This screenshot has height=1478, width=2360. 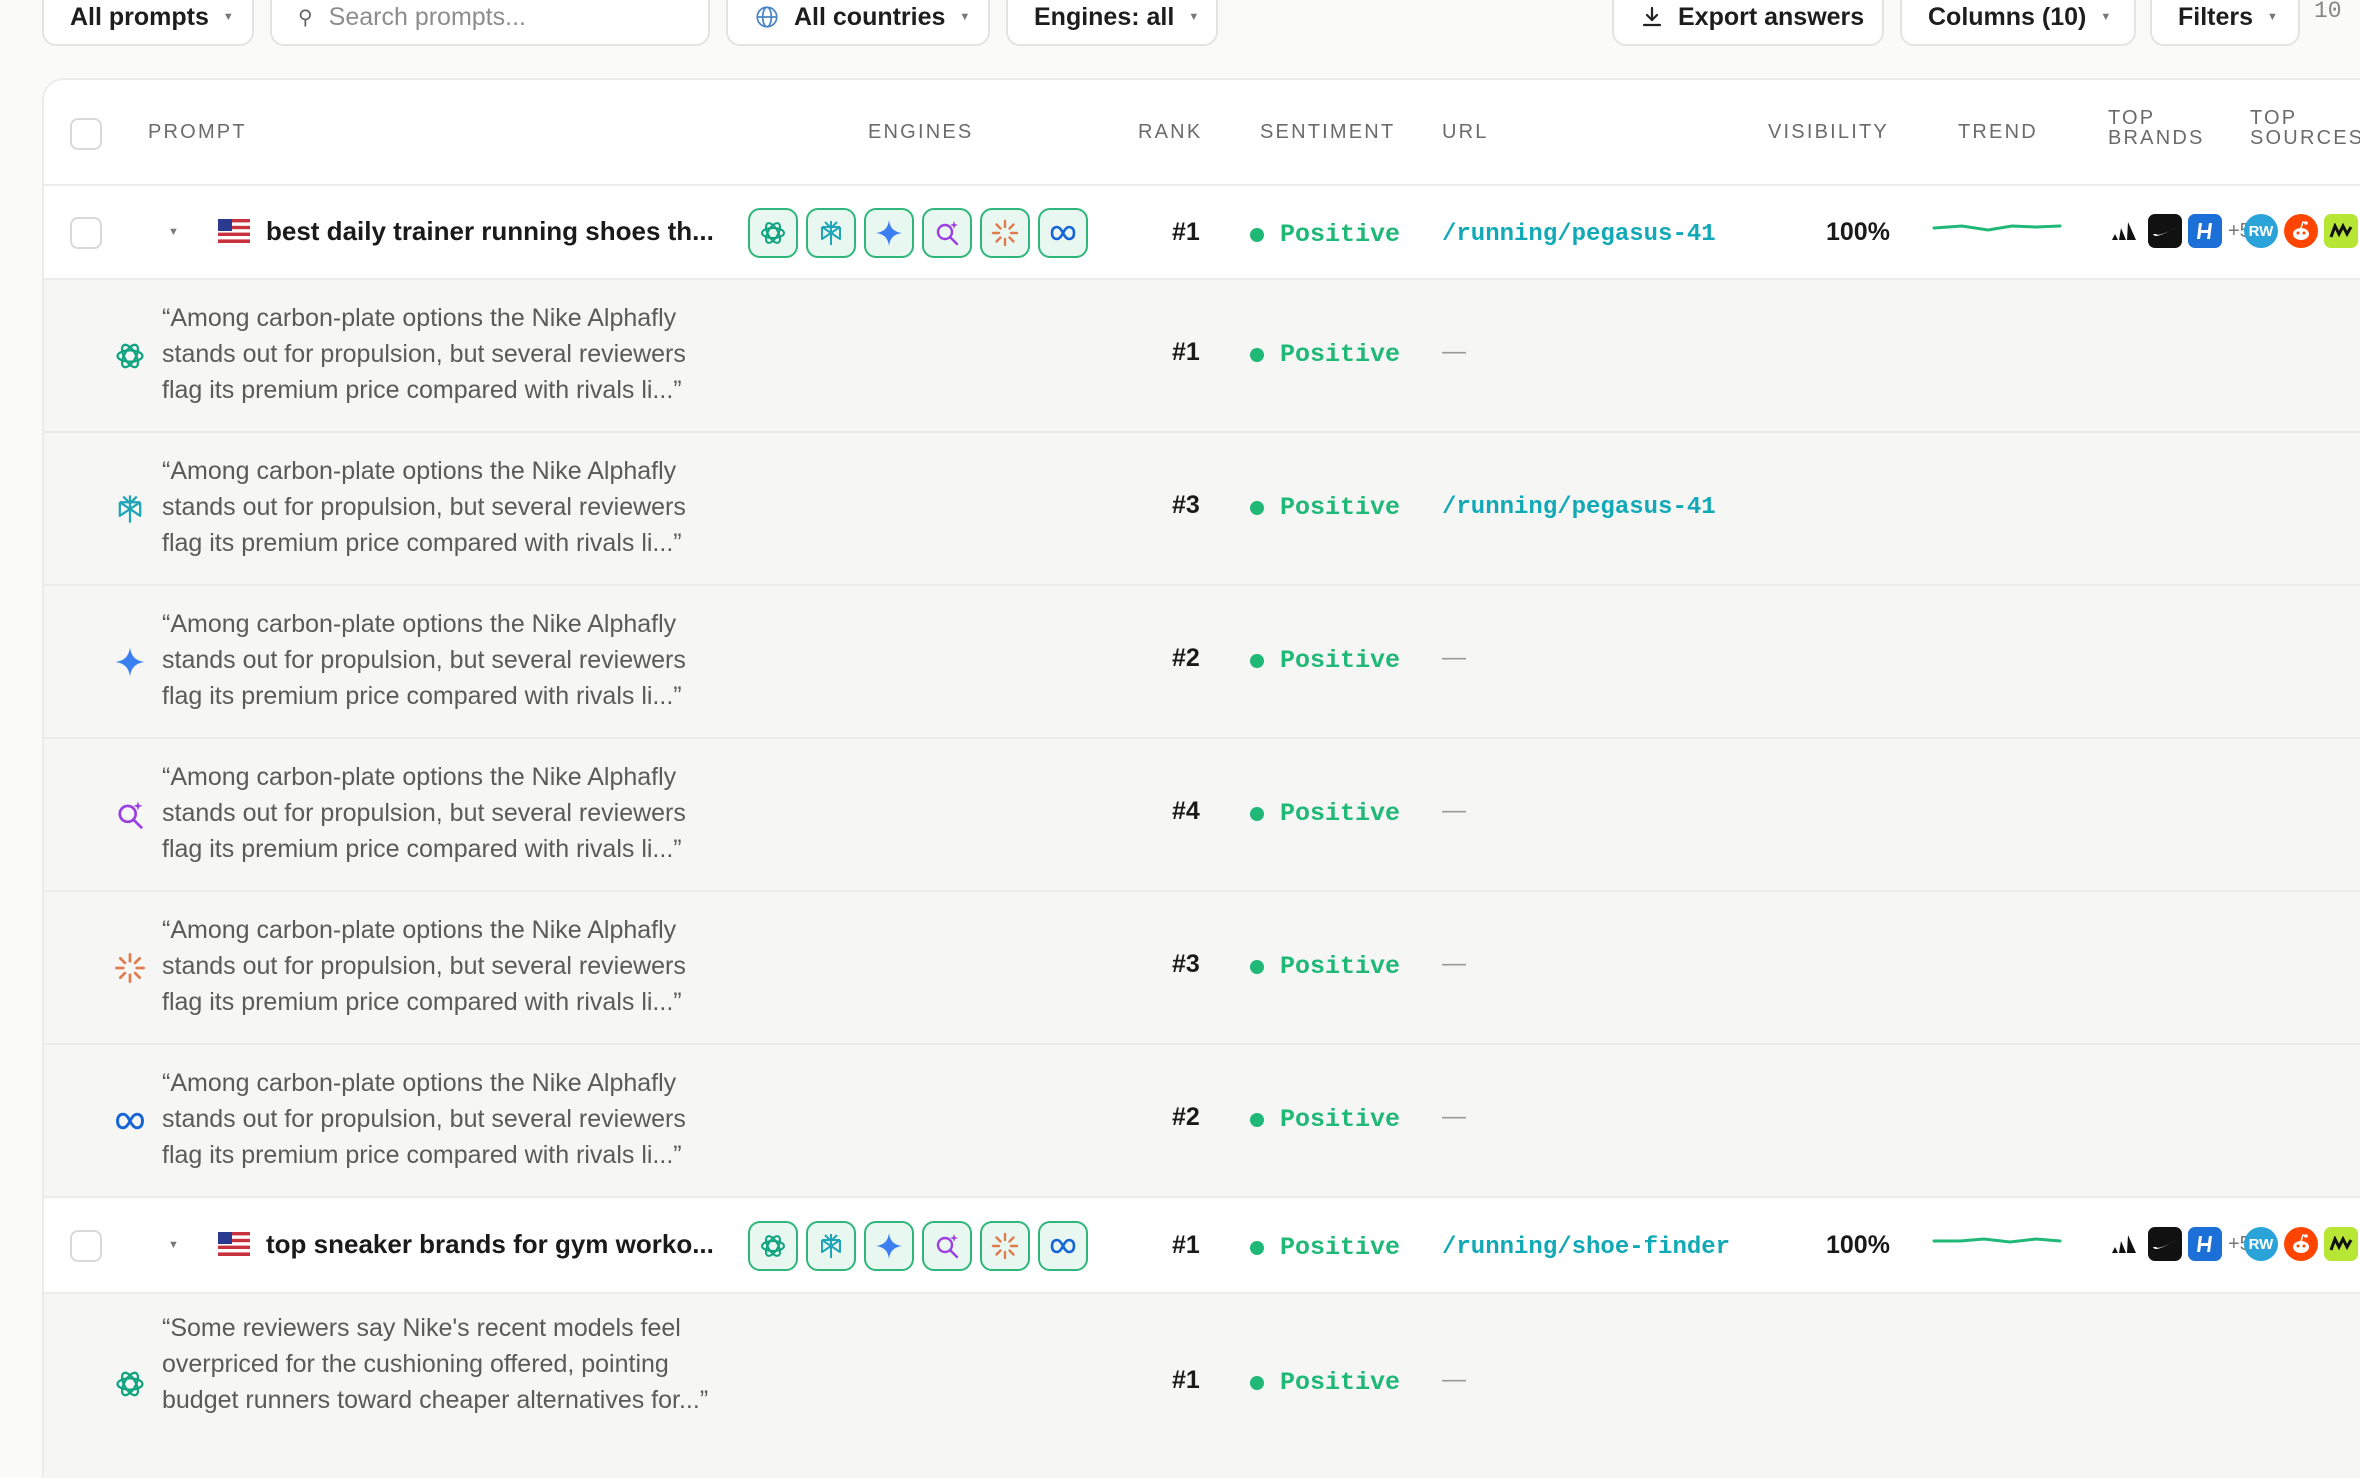 I want to click on export-answers-button: Export answers, so click(x=1748, y=23).